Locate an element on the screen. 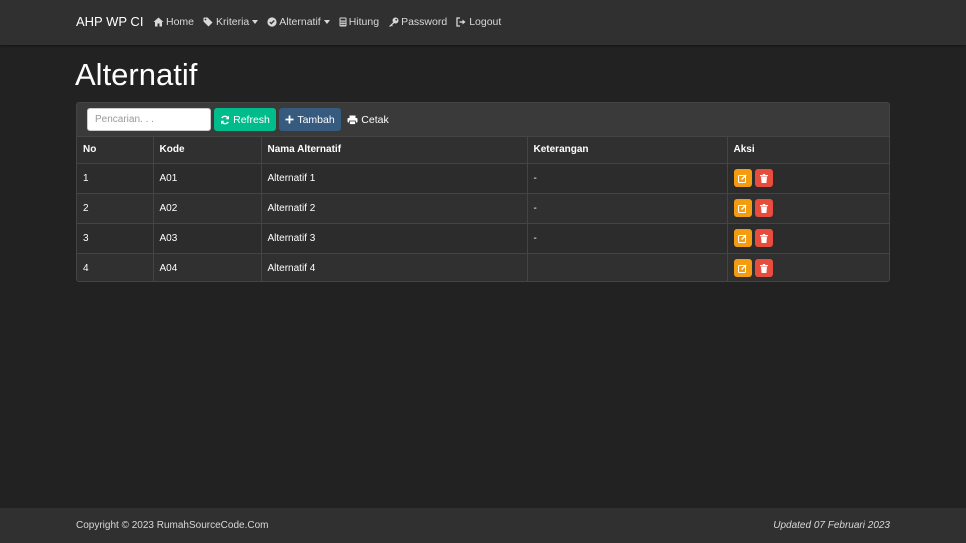 The width and height of the screenshot is (966, 543). cell-no: 1 is located at coordinates (115, 177).